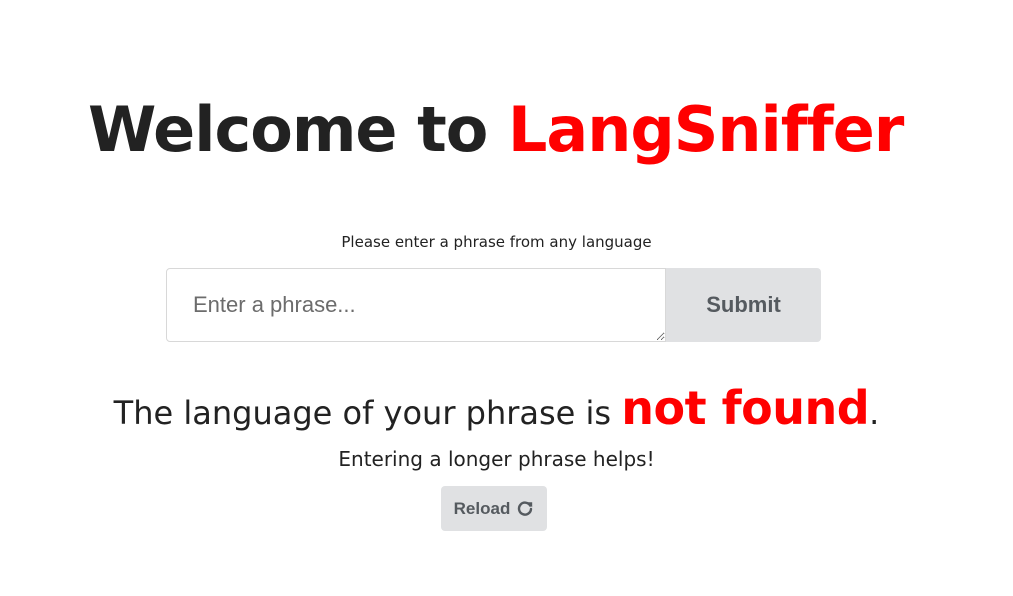  Describe the element at coordinates (367, 413) in the screenshot. I see `result-prefix: The language of your phrase is` at that location.